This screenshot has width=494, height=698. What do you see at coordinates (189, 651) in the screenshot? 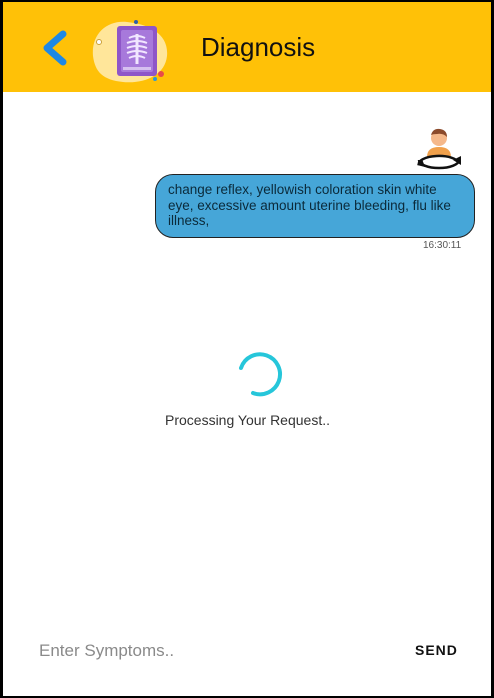
I see `symptoms-input` at bounding box center [189, 651].